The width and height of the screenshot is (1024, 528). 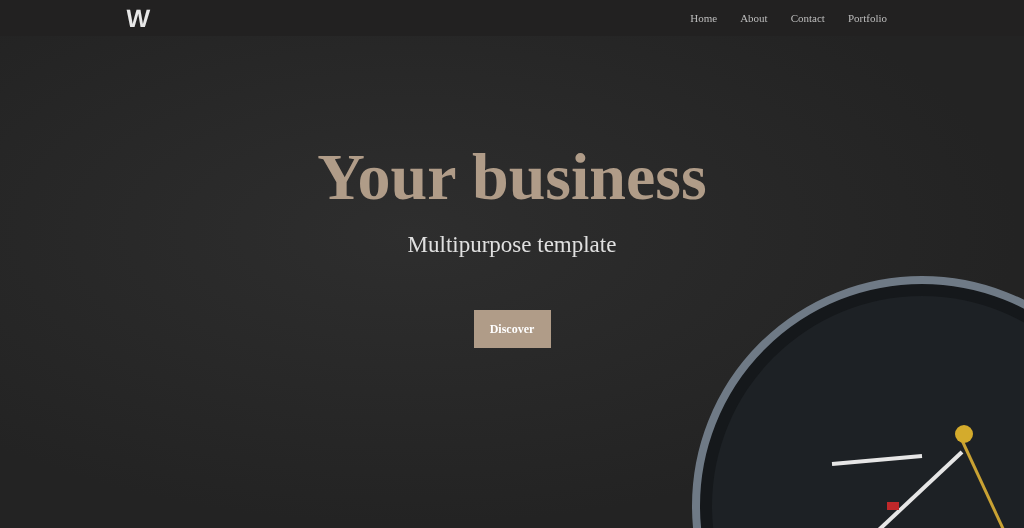 I want to click on hero-subtitle: Multipurpose template, so click(x=512, y=245).